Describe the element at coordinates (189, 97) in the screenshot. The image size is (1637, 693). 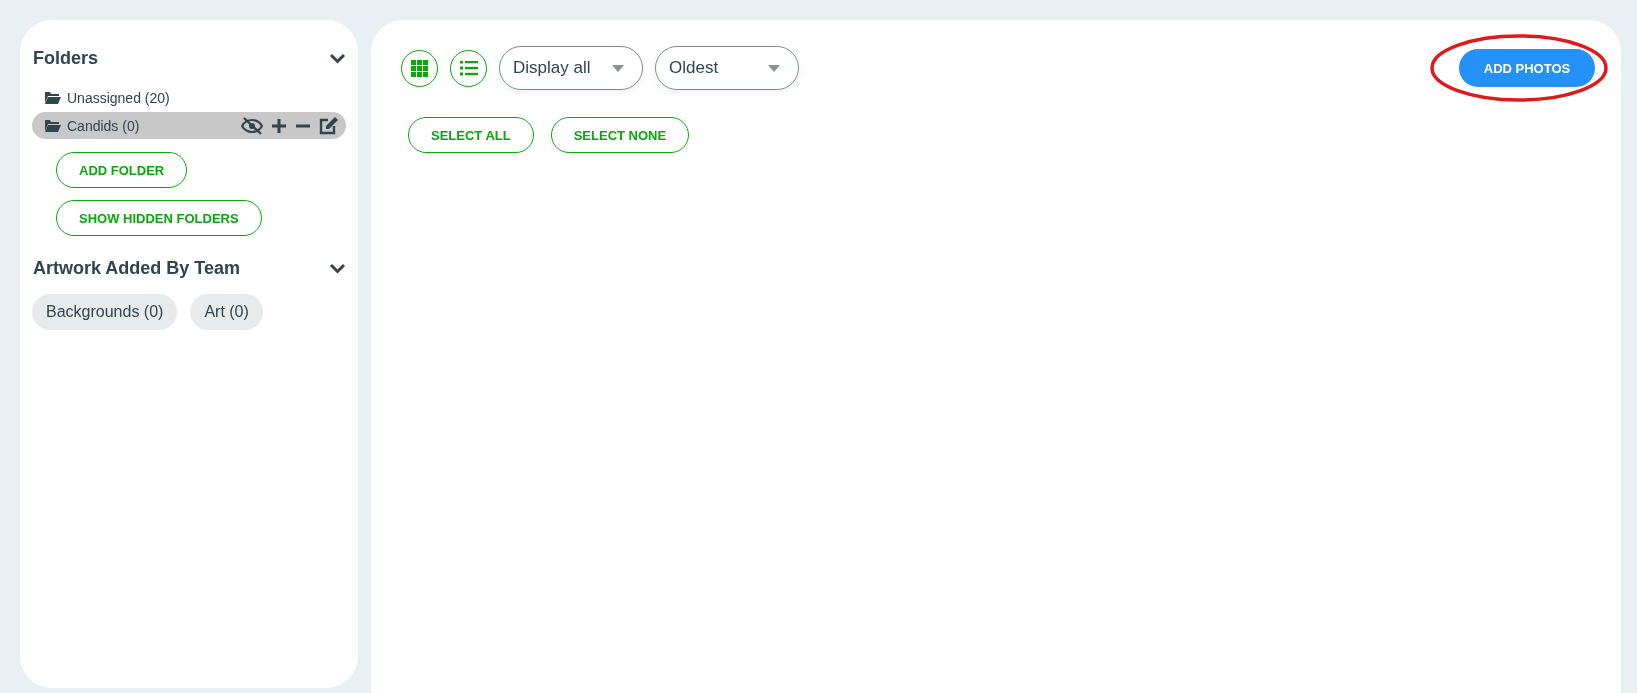
I see `folder-item: Unassigned (20)` at that location.